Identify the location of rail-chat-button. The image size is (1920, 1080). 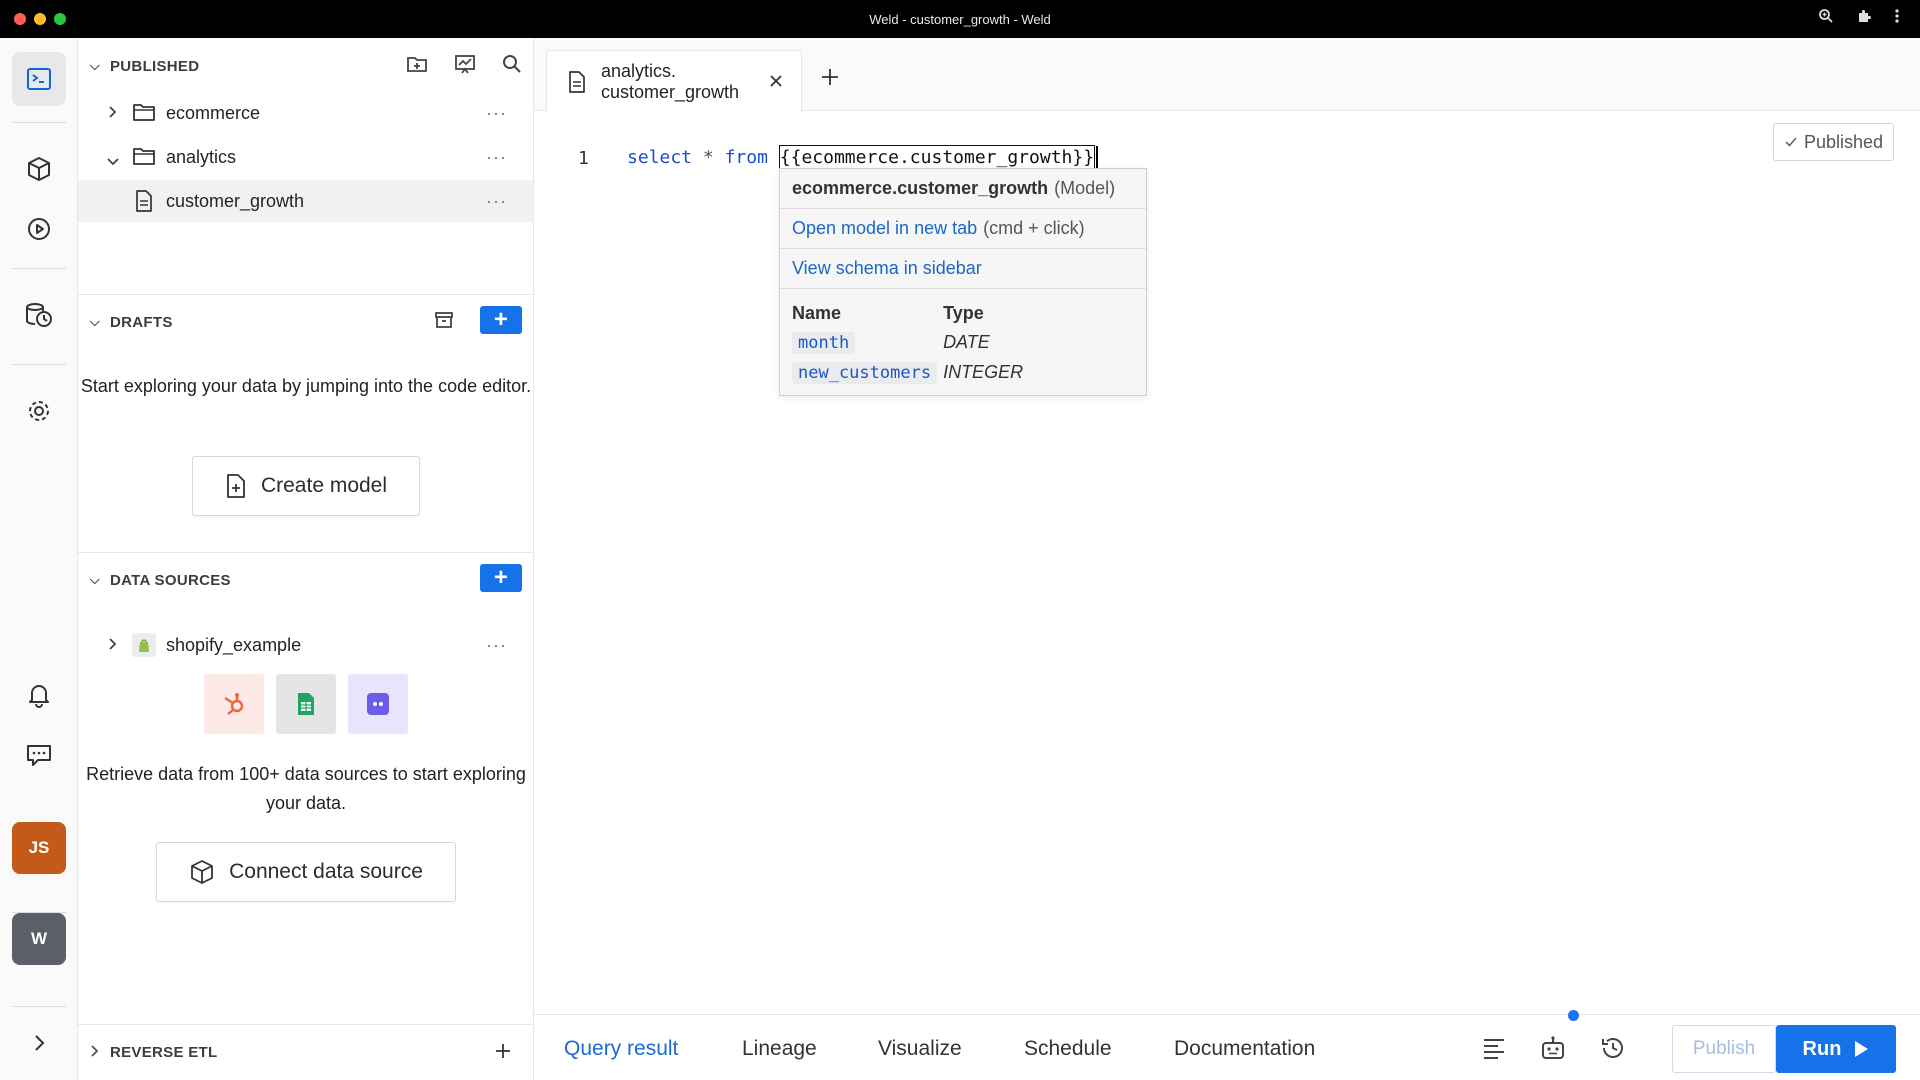
(39, 755).